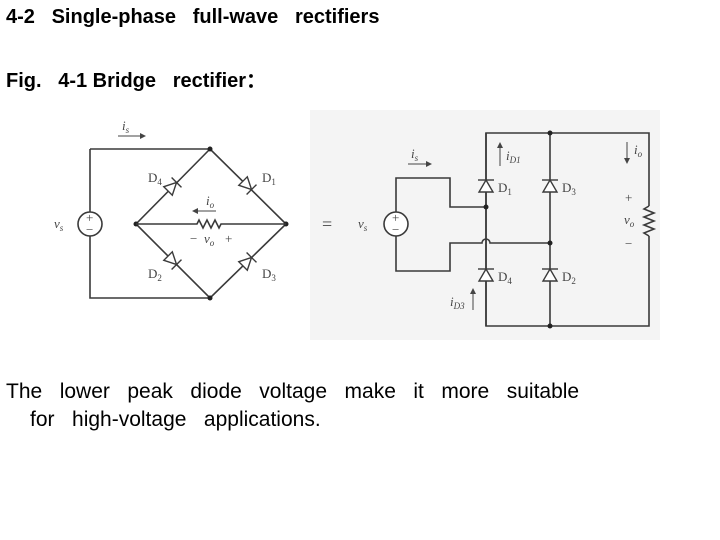 The width and height of the screenshot is (720, 540). What do you see at coordinates (209, 239) in the screenshot?
I see `left-vo-label: vo` at bounding box center [209, 239].